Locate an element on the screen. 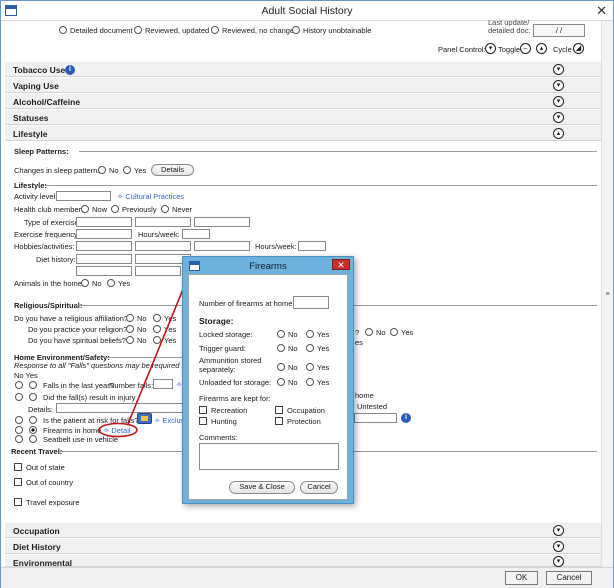 This screenshot has width=614, height=588. recreation-checkbox: Recreation is located at coordinates (223, 410).